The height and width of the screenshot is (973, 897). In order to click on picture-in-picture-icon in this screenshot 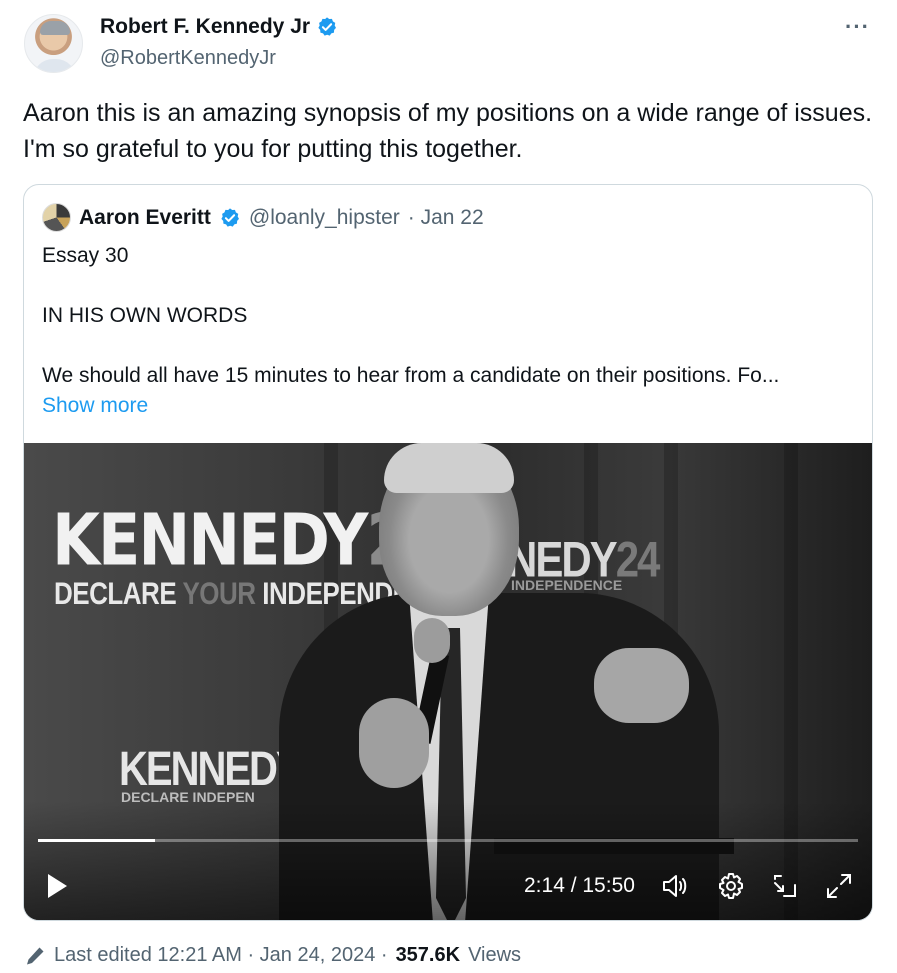, I will do `click(785, 886)`.